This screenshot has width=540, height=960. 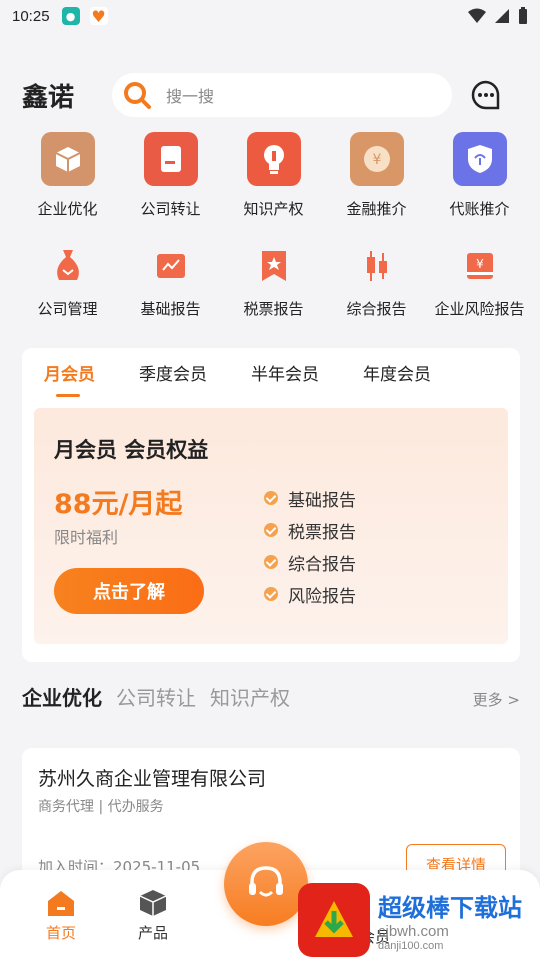 I want to click on download-logo-icon, so click(x=334, y=920).